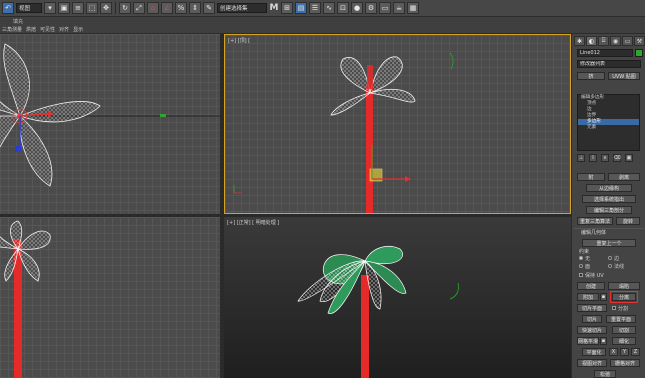  Describe the element at coordinates (64, 29) in the screenshot. I see `ribbon-tab-align: 对齐` at that location.